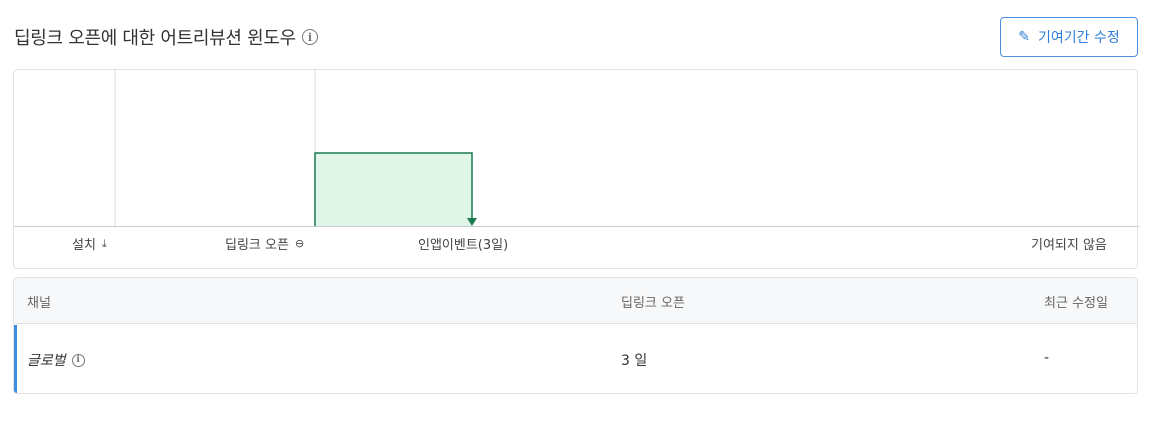  What do you see at coordinates (1069, 245) in the screenshot?
I see `timeline-label-not-attributed: 기여되지 않음` at bounding box center [1069, 245].